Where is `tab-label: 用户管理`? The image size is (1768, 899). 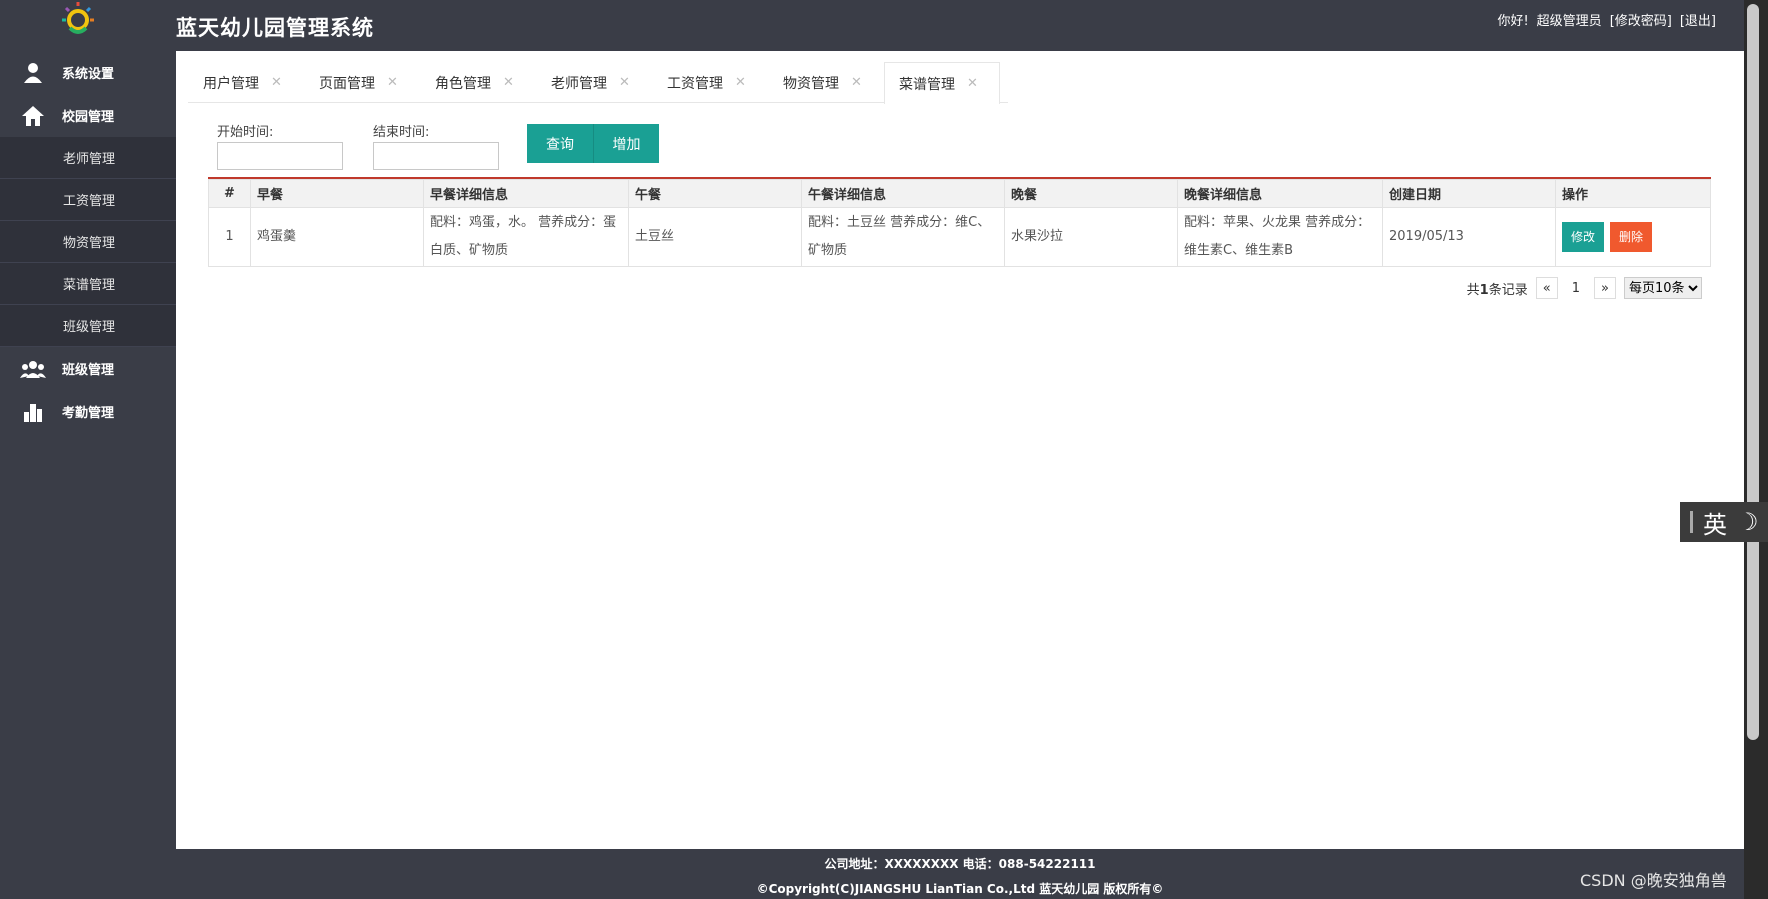 tab-label: 用户管理 is located at coordinates (231, 83).